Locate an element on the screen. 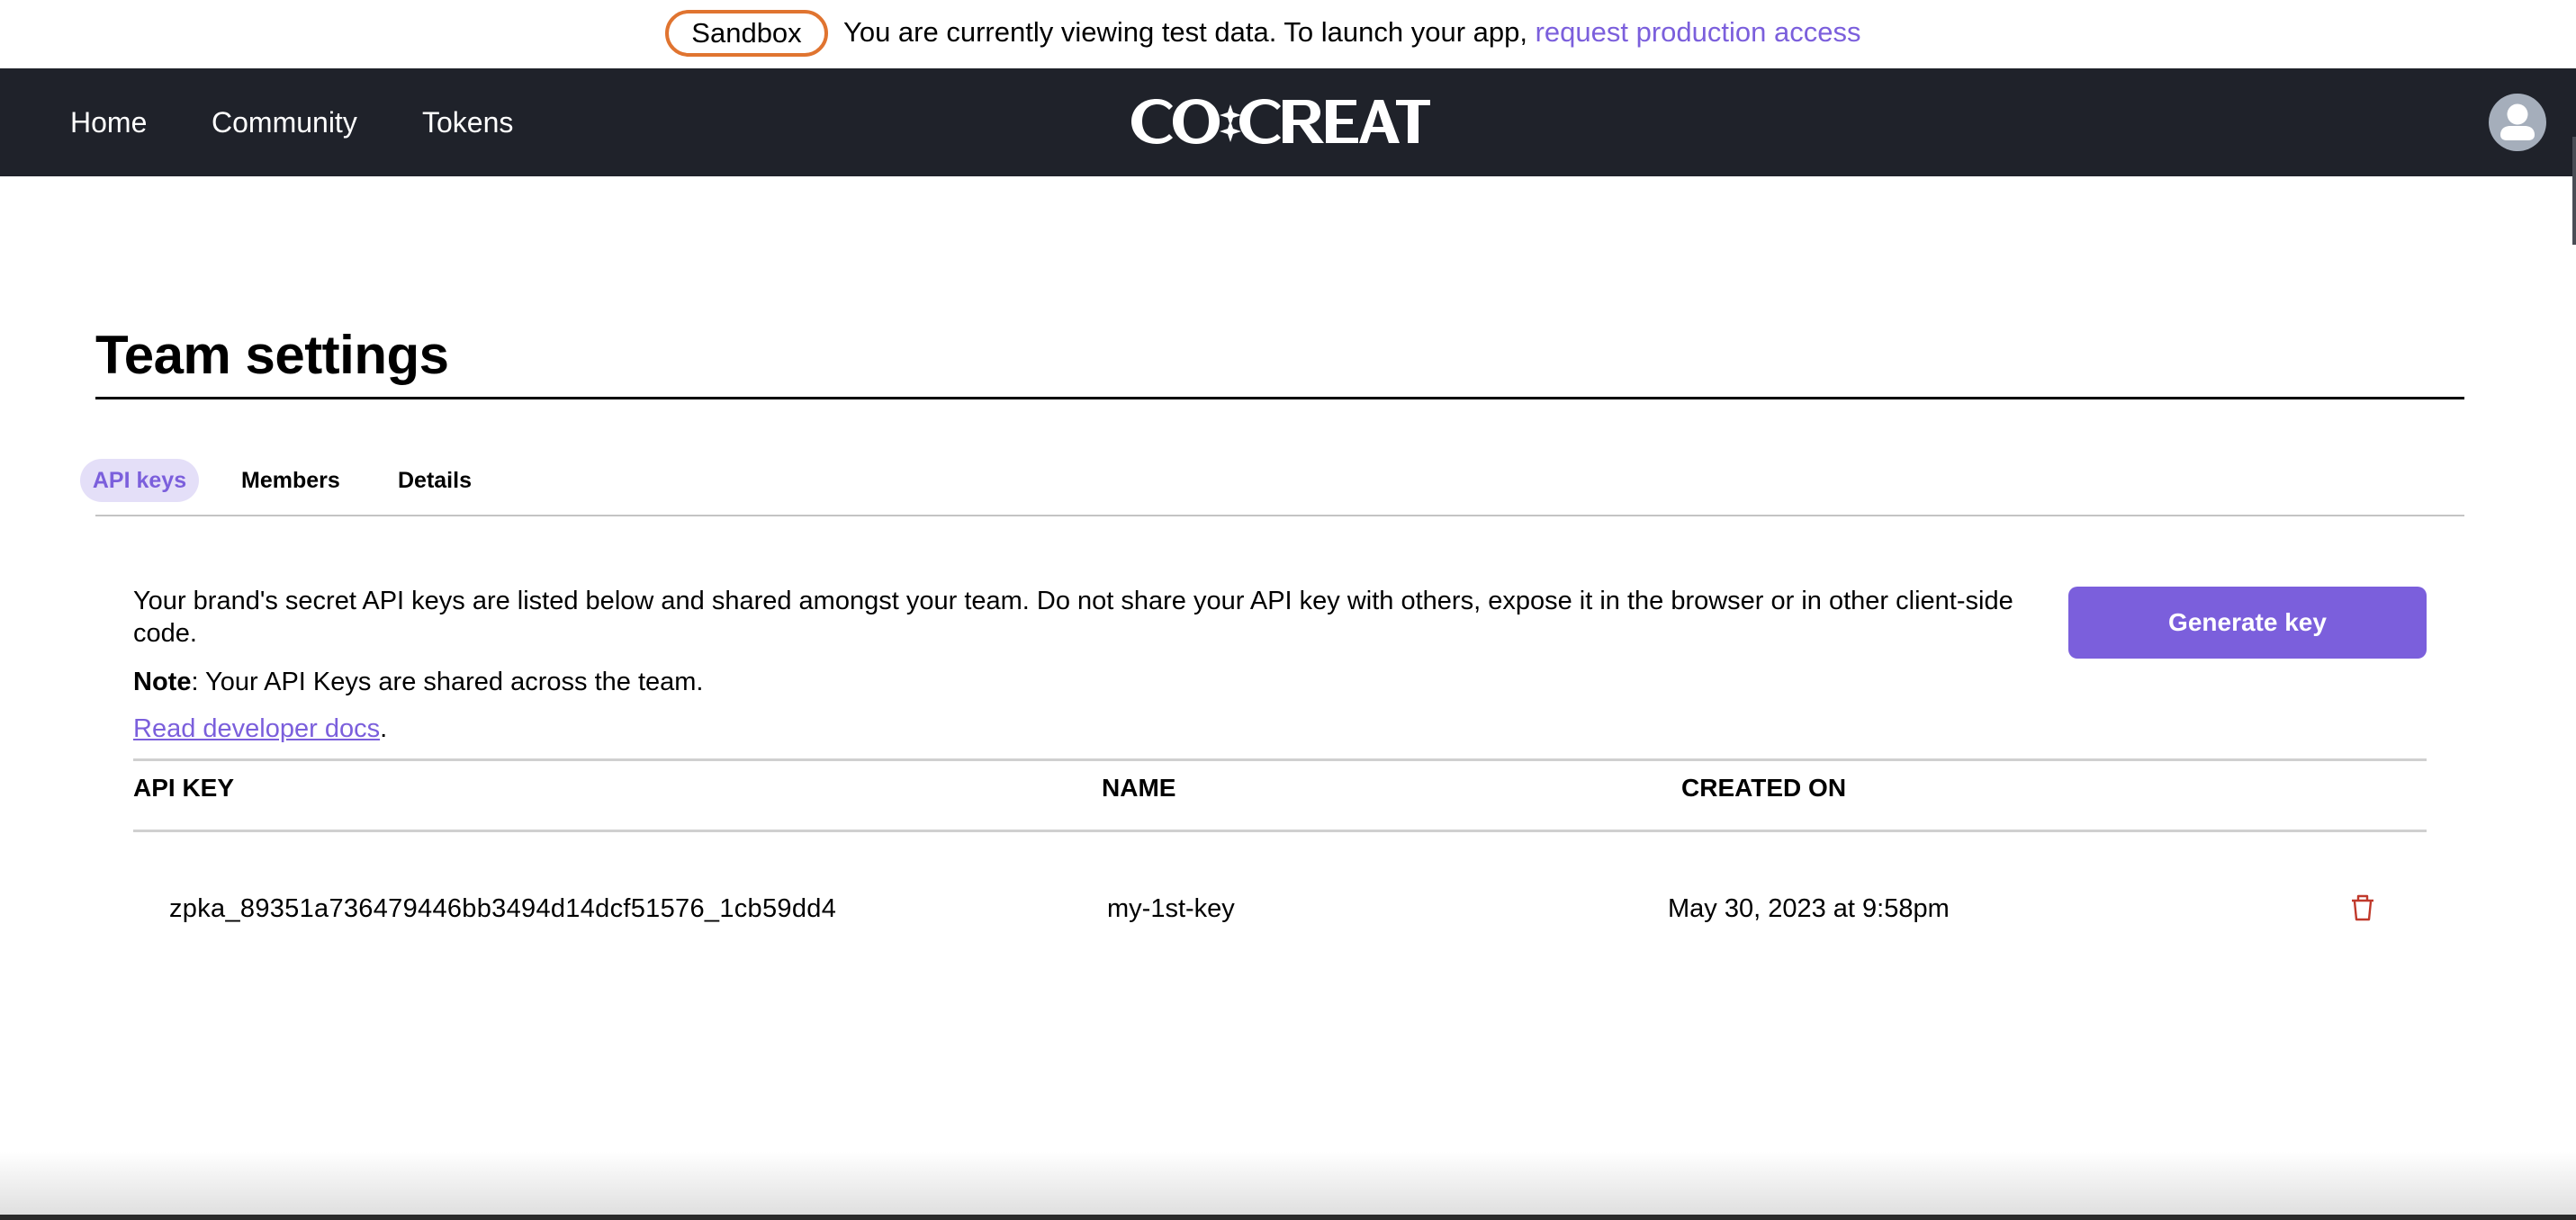 The image size is (2576, 1220). cocreate-logo is located at coordinates (1281, 121).